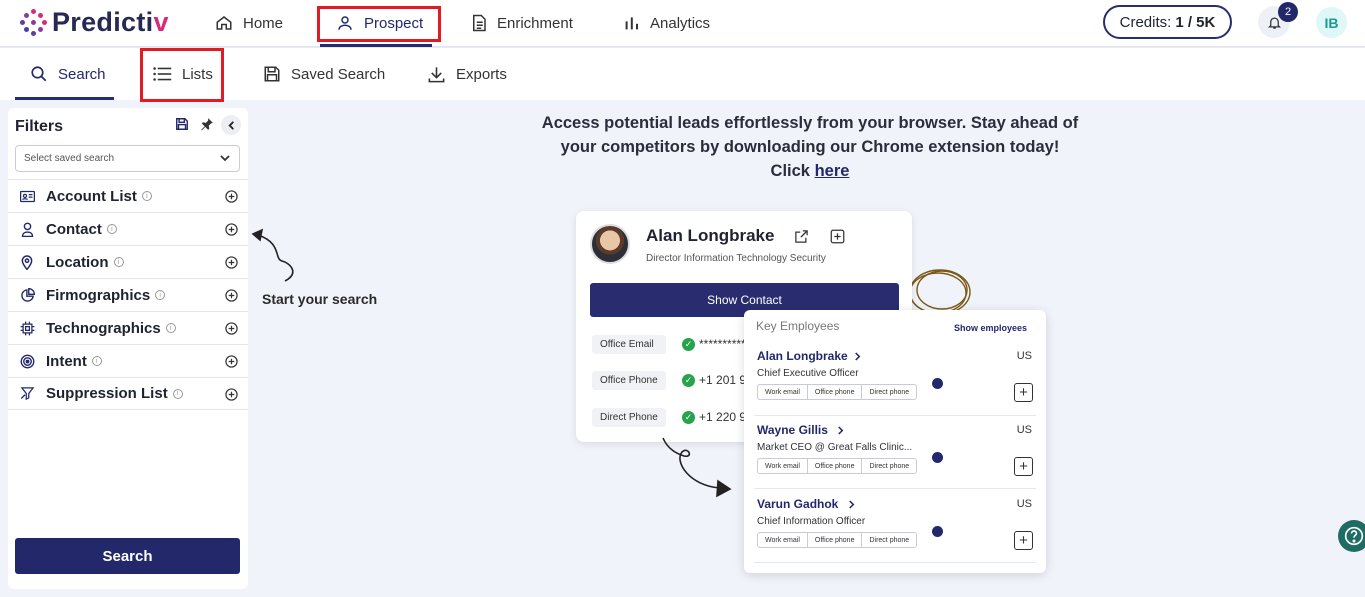  I want to click on saved-search-select: Select saved search, so click(127, 158).